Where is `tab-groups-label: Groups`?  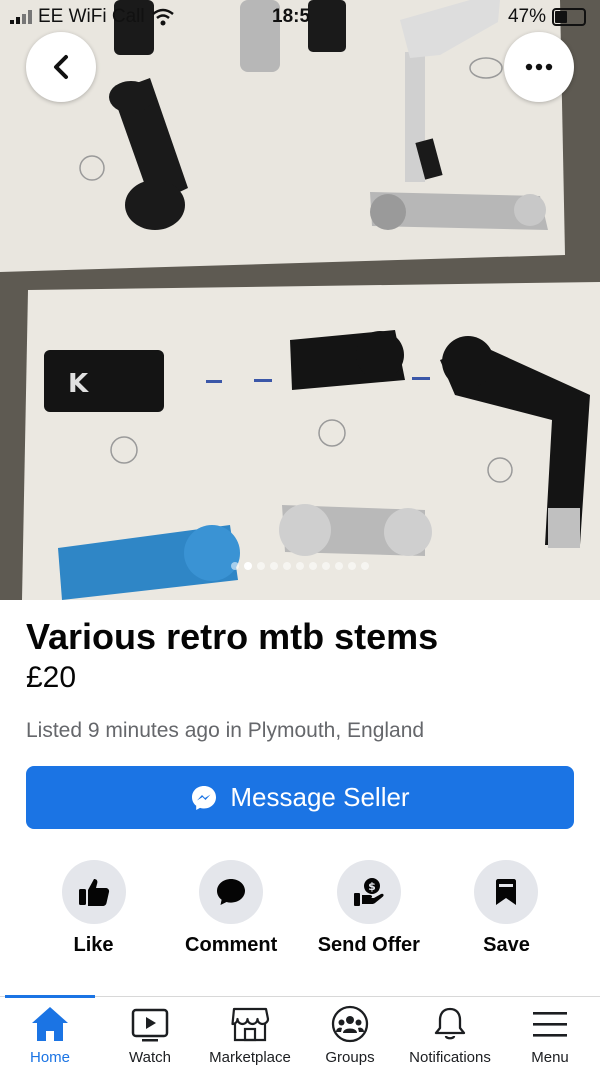
tab-groups-label: Groups is located at coordinates (350, 1057).